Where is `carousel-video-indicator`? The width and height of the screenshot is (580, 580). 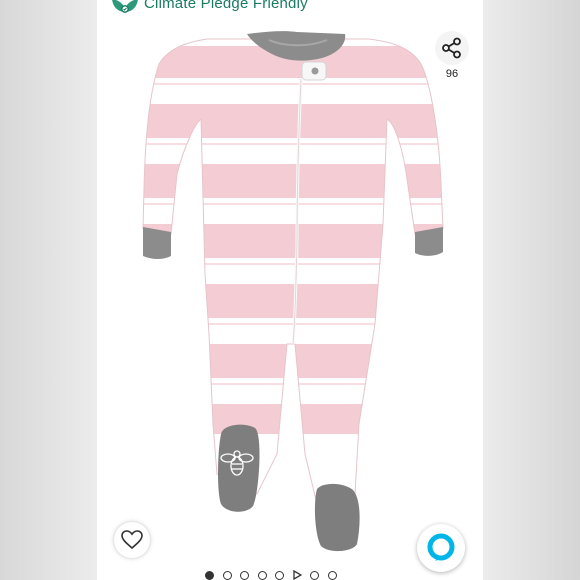
carousel-video-indicator is located at coordinates (297, 575).